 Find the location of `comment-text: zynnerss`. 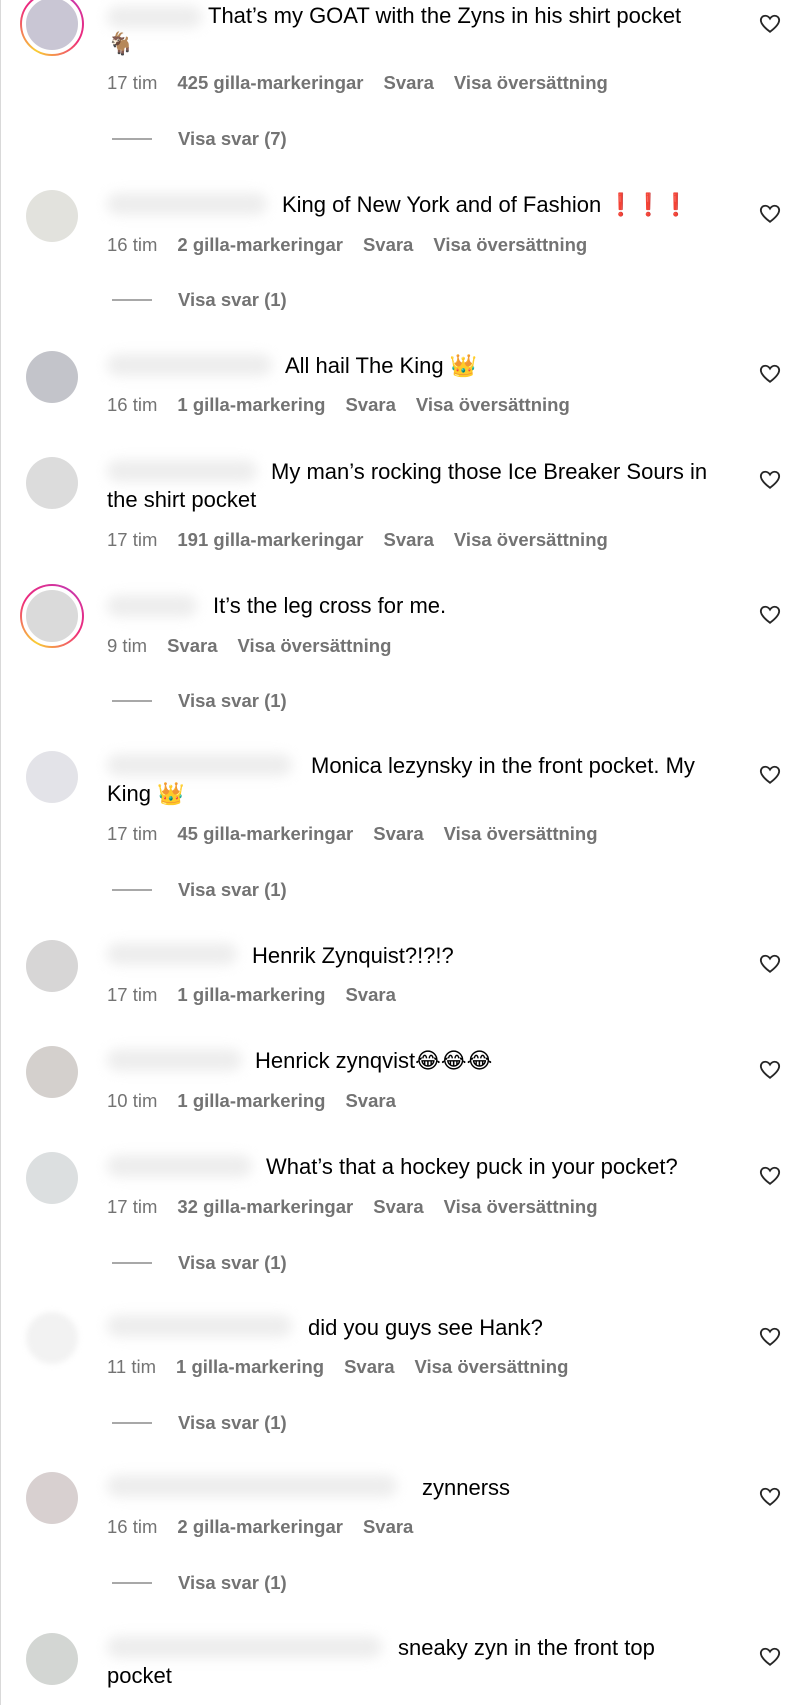

comment-text: zynnerss is located at coordinates (466, 1487).